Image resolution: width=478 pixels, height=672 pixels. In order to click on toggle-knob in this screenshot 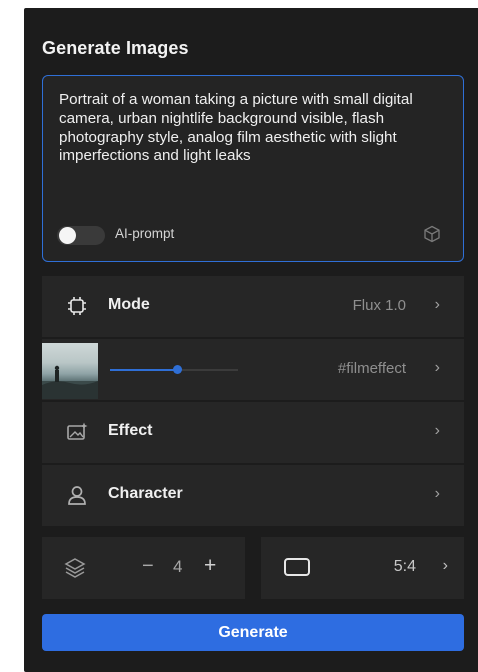, I will do `click(67, 235)`.